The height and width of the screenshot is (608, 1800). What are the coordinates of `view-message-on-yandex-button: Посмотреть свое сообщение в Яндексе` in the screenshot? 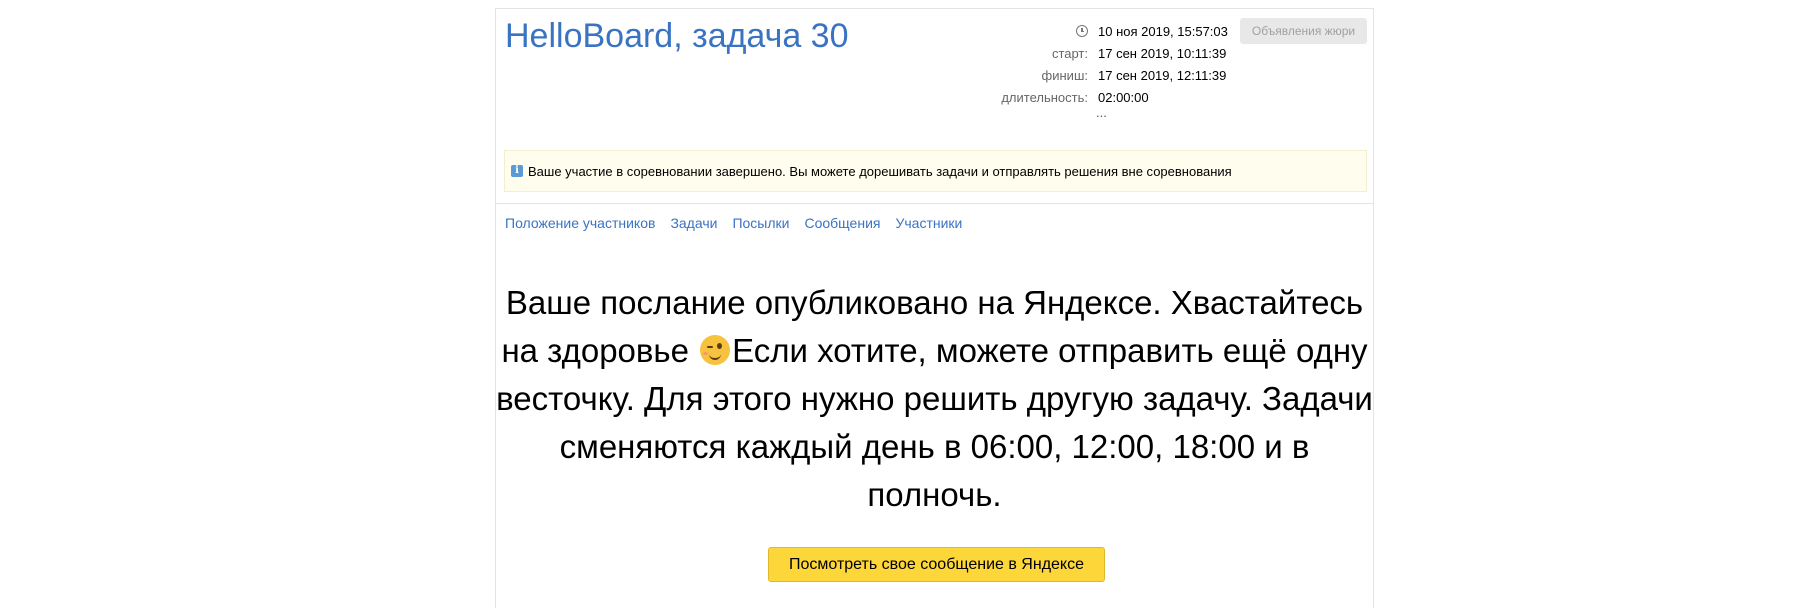 It's located at (936, 564).